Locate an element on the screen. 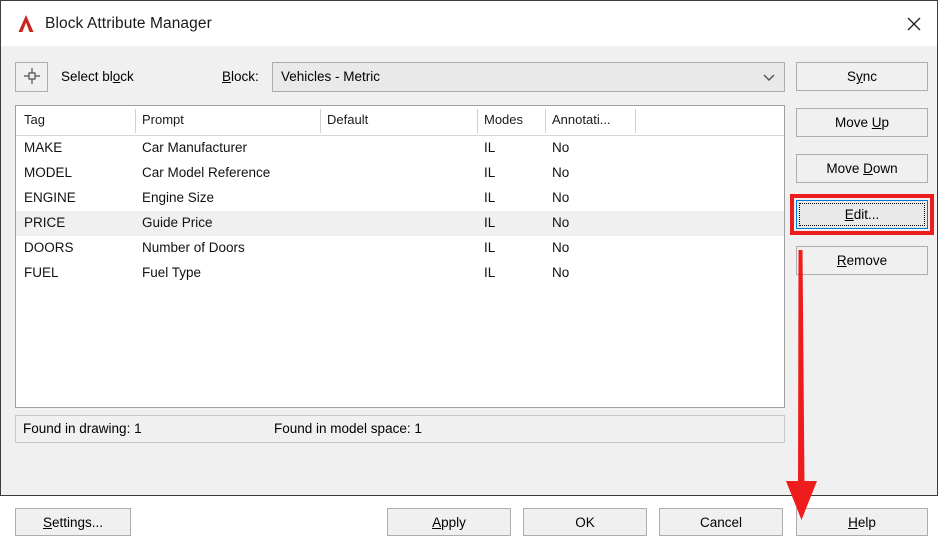  table-cell-prompt: Car Manufacturer is located at coordinates (195, 147).